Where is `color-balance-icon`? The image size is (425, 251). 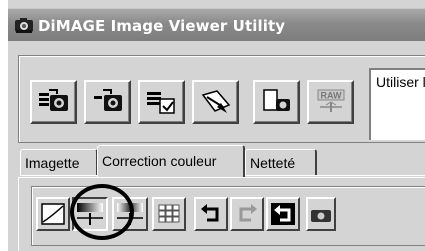 color-balance-icon is located at coordinates (90, 214).